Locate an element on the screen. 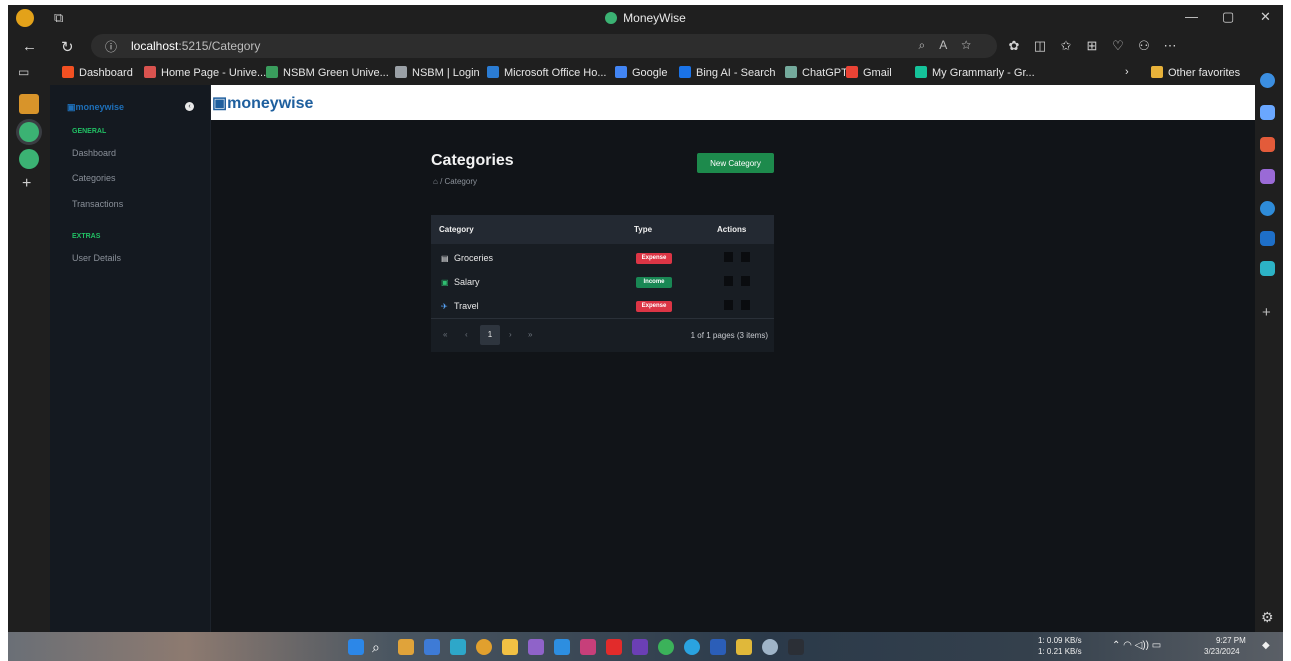 The width and height of the screenshot is (1291, 661). pager-current-page: 1 is located at coordinates (490, 335).